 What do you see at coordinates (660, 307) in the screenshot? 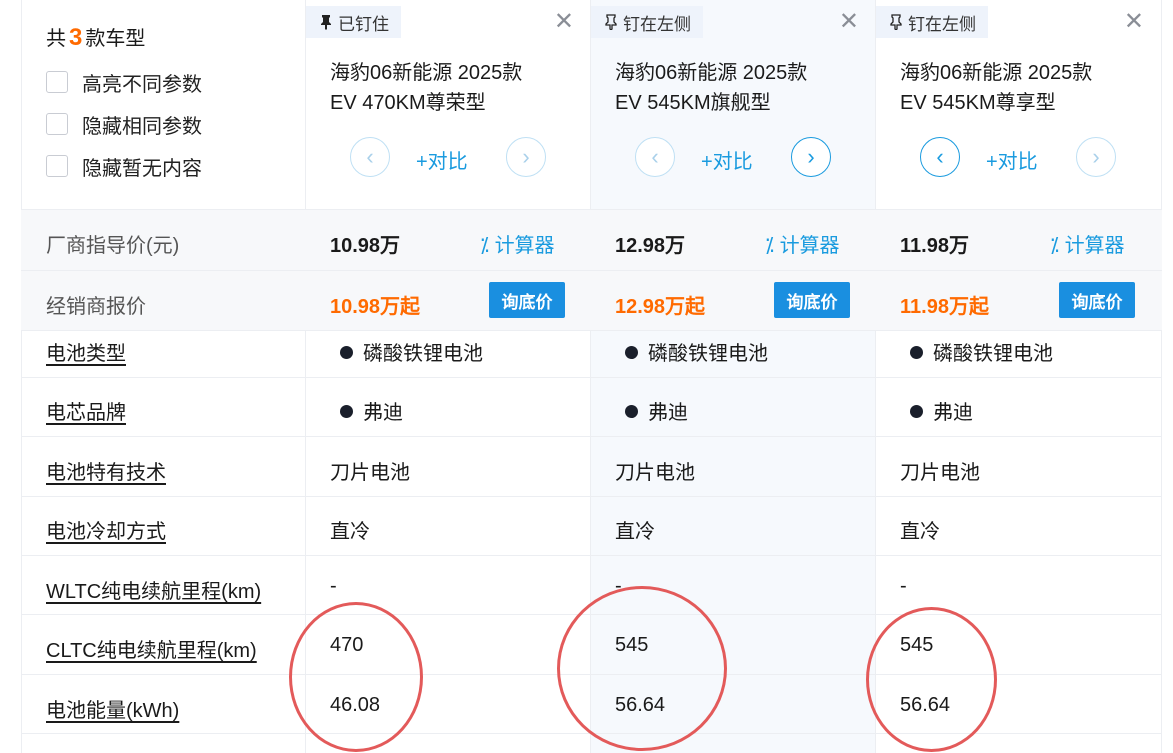
I see `dealer-price: 12.98万起` at bounding box center [660, 307].